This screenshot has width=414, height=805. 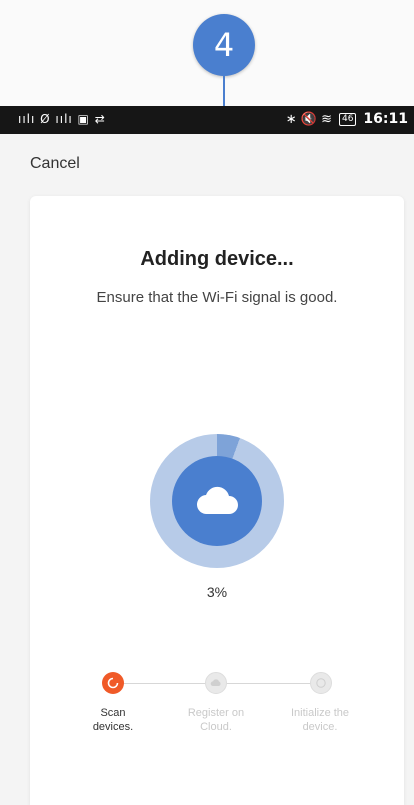 I want to click on instruction-header: 4, so click(x=207, y=53).